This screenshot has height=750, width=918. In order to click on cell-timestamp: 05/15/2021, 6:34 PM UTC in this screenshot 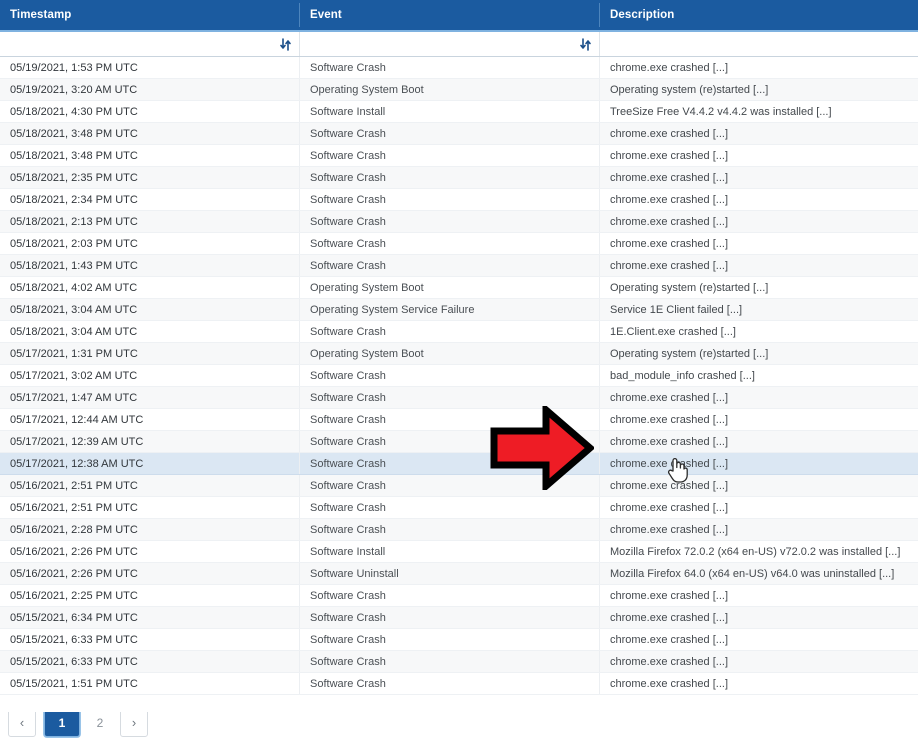, I will do `click(150, 617)`.